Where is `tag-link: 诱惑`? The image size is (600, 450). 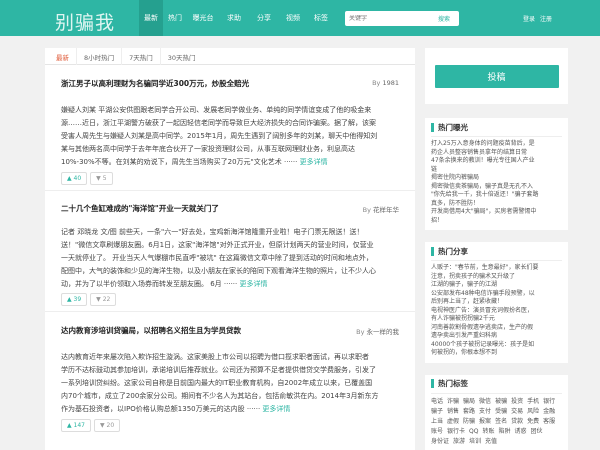
tag-link: 诱惑 is located at coordinates (521, 432).